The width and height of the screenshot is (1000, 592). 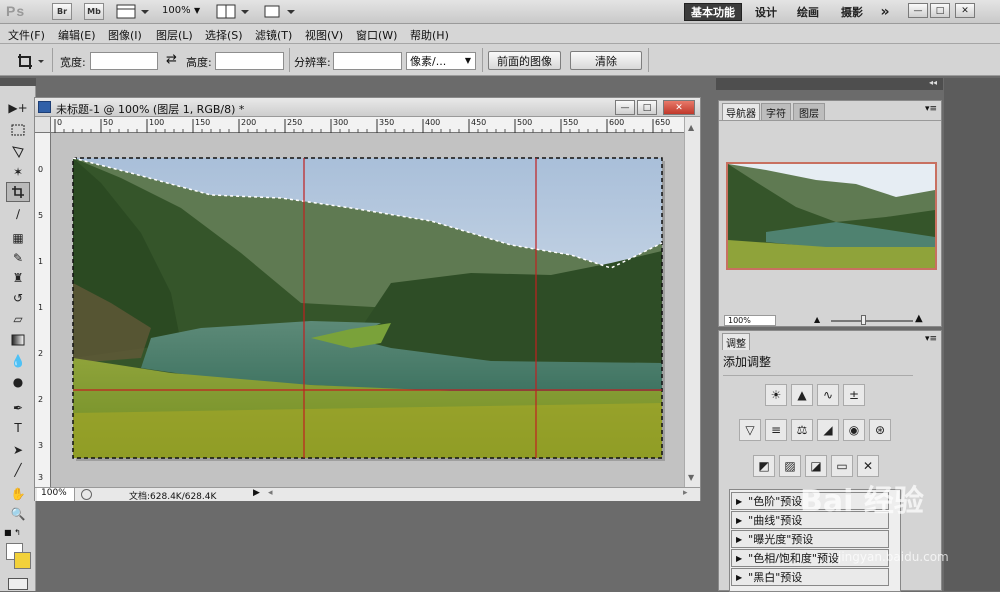 I want to click on swap-colors-icon: ■ ↰, so click(x=18, y=533).